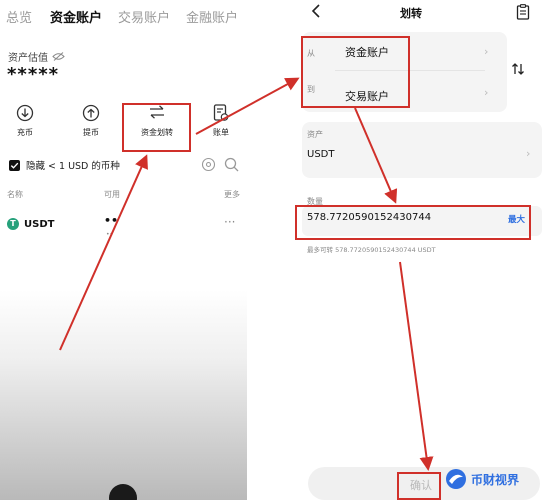  Describe the element at coordinates (456, 479) in the screenshot. I see `watermark-logo-icon` at that location.